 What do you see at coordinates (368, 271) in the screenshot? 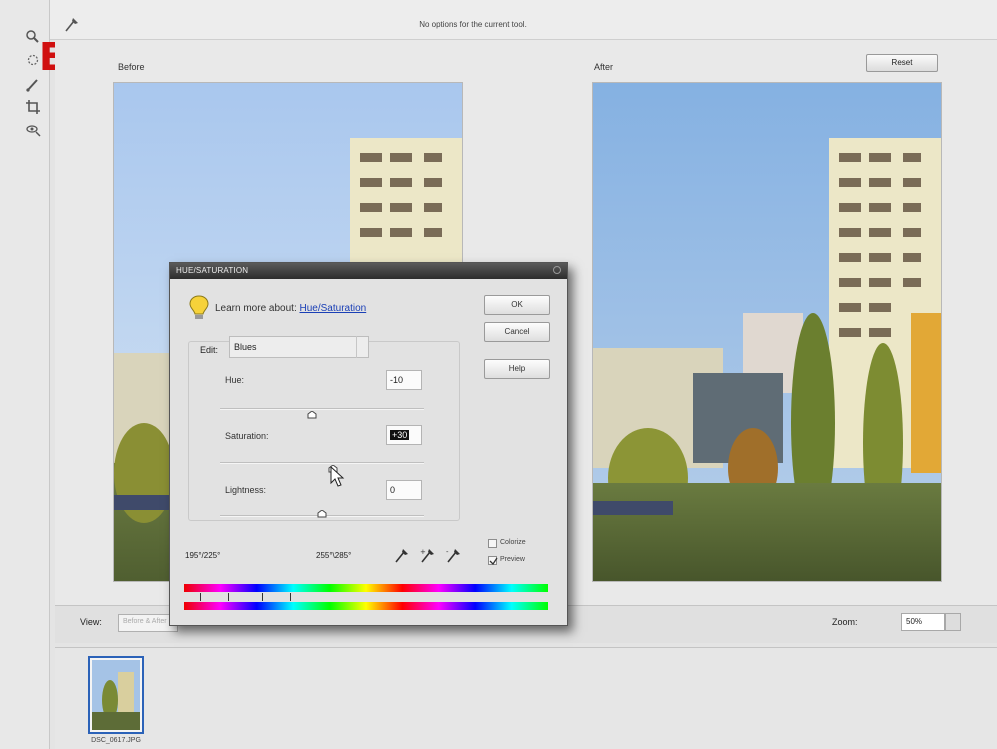
I see `dialog-titlebar: HUE/SATURATION` at bounding box center [368, 271].